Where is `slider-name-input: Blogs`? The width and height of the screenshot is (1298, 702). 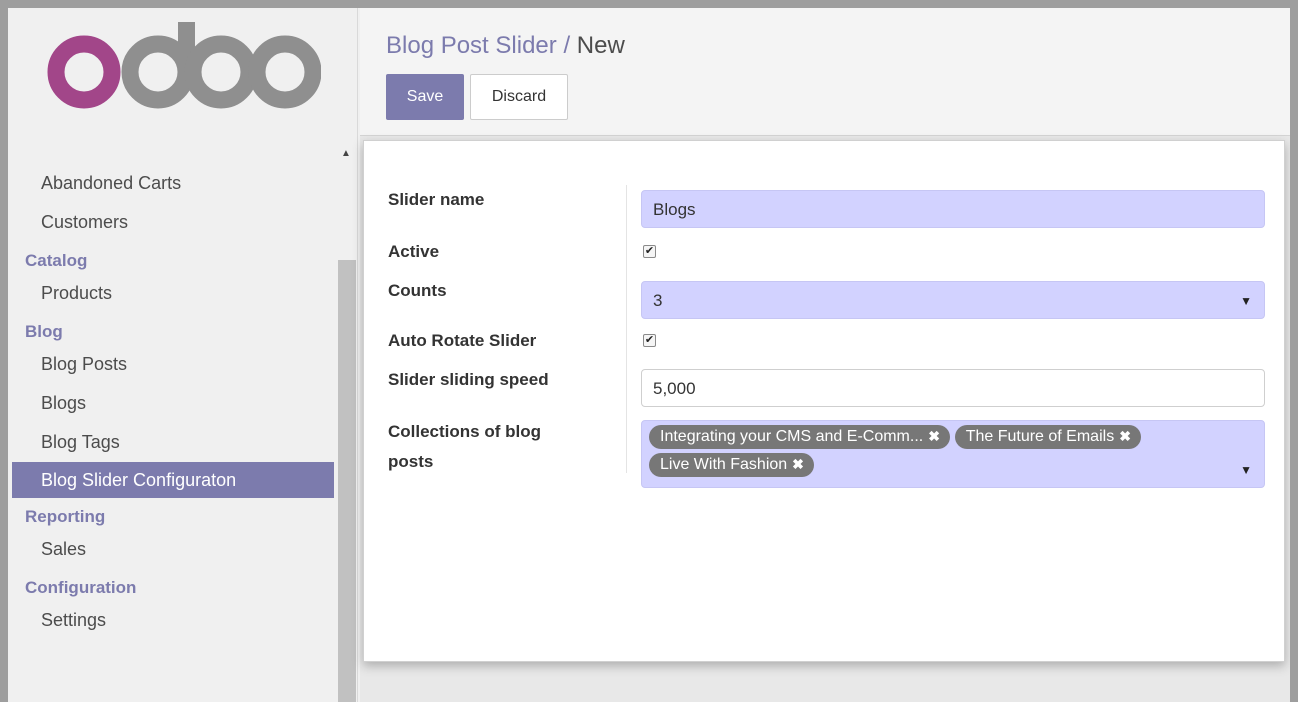 slider-name-input: Blogs is located at coordinates (953, 209).